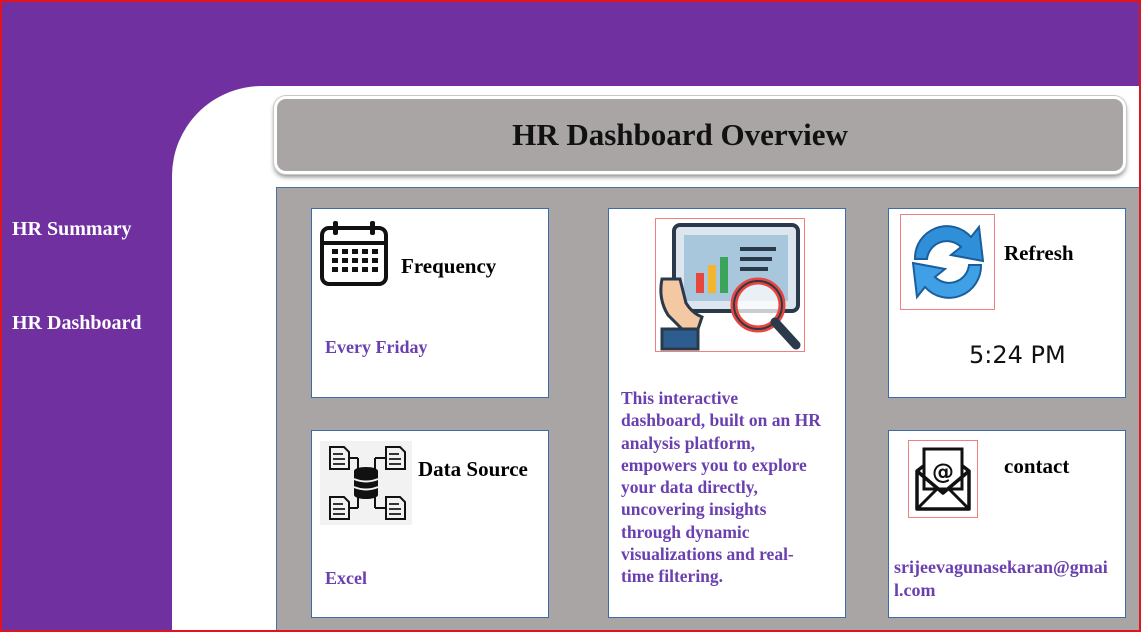 This screenshot has height=632, width=1141. Describe the element at coordinates (366, 483) in the screenshot. I see `database-network-icon` at that location.